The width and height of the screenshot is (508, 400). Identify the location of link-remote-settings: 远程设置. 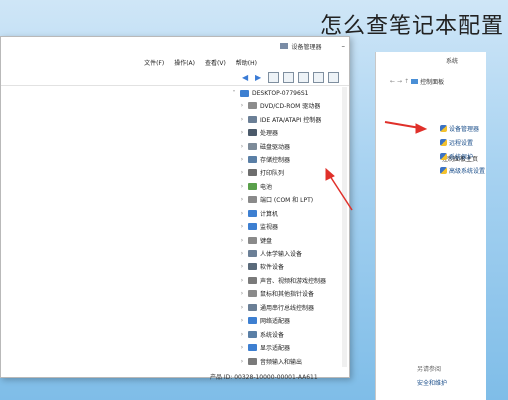
(456, 142).